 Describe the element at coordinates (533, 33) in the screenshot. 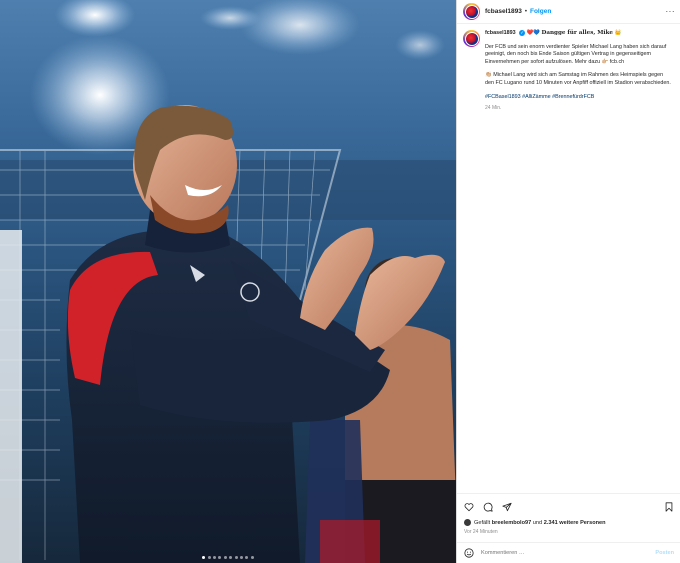

I see `heart-emojis: ❤️💙` at that location.